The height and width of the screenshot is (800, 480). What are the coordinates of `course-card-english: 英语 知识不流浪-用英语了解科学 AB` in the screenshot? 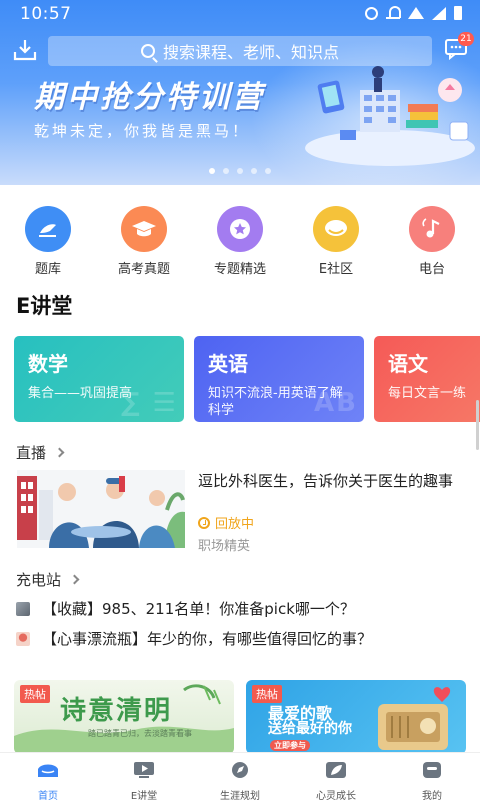 It's located at (279, 379).